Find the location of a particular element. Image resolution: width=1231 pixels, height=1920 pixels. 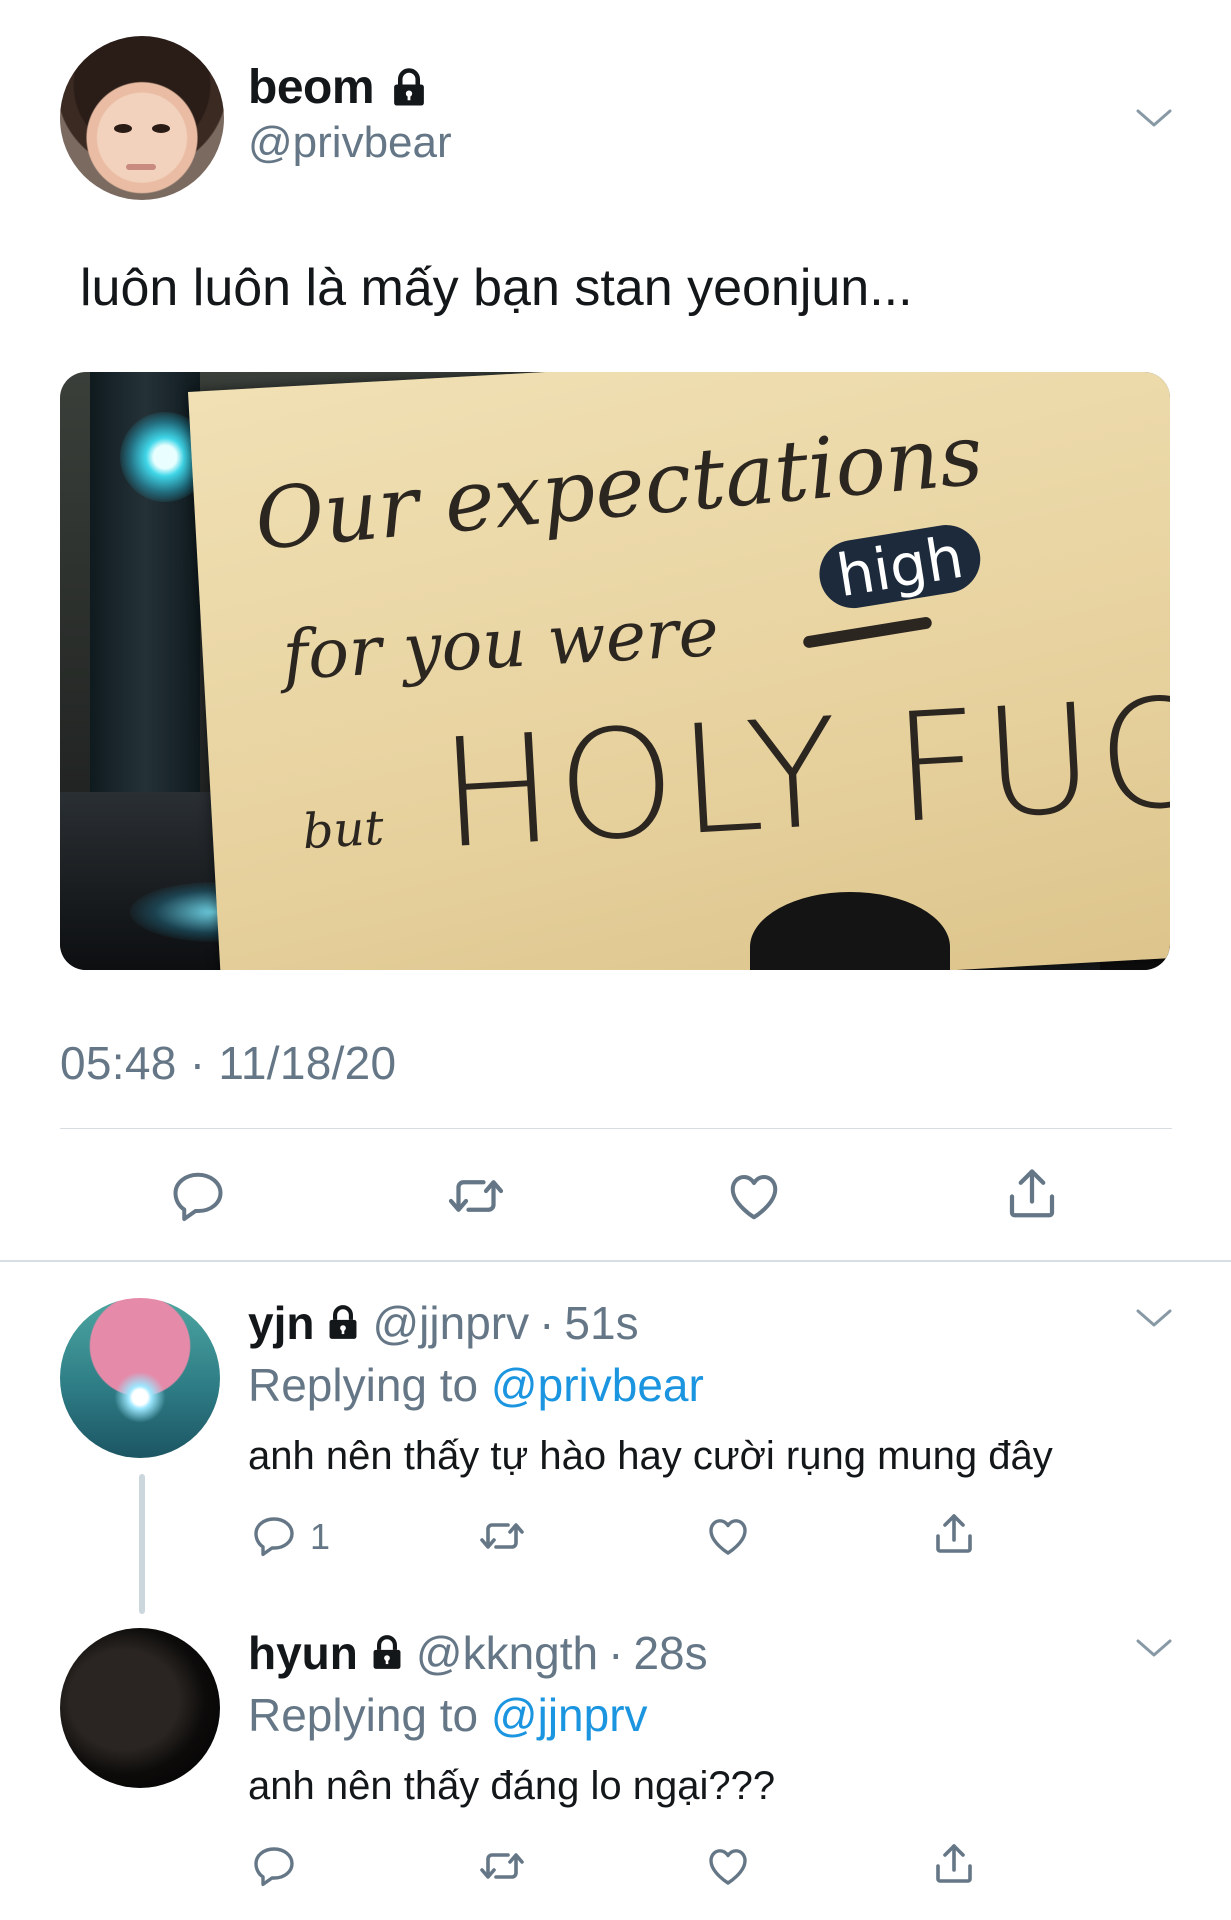

replying-to-line: Replying to @privbear is located at coordinates (476, 1385).